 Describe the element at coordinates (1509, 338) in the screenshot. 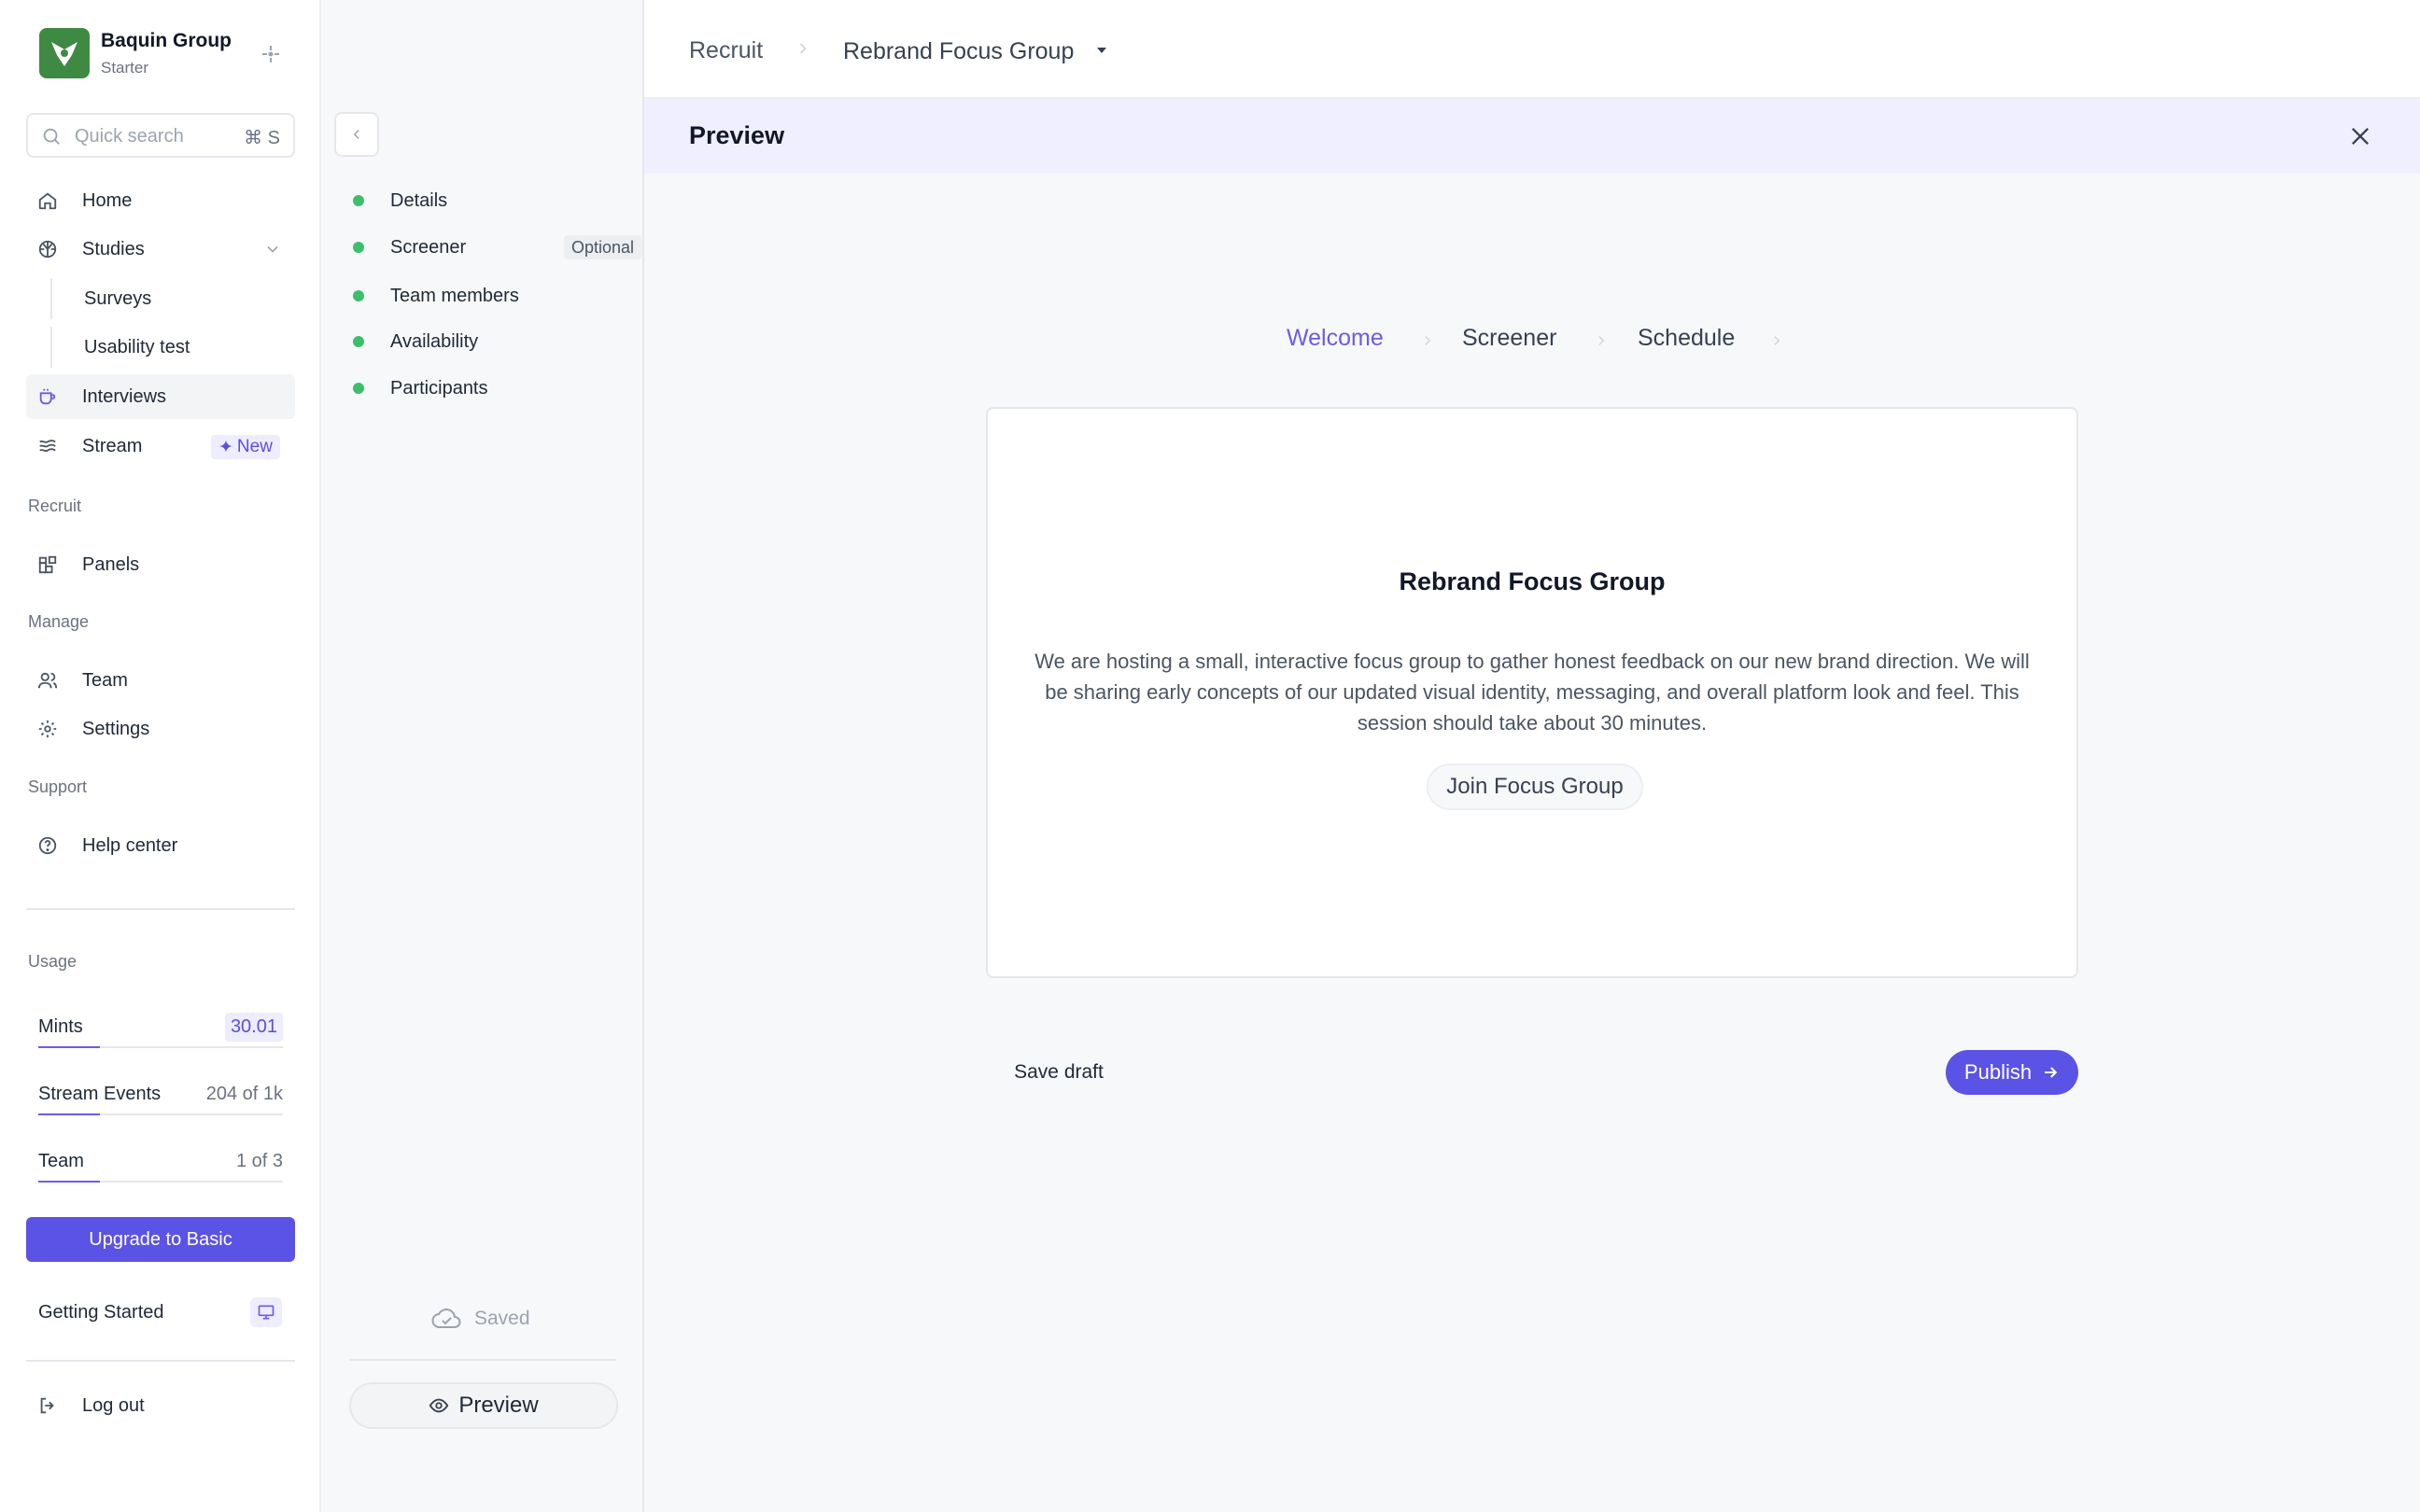

I see `flow-step-screener: Screener` at that location.